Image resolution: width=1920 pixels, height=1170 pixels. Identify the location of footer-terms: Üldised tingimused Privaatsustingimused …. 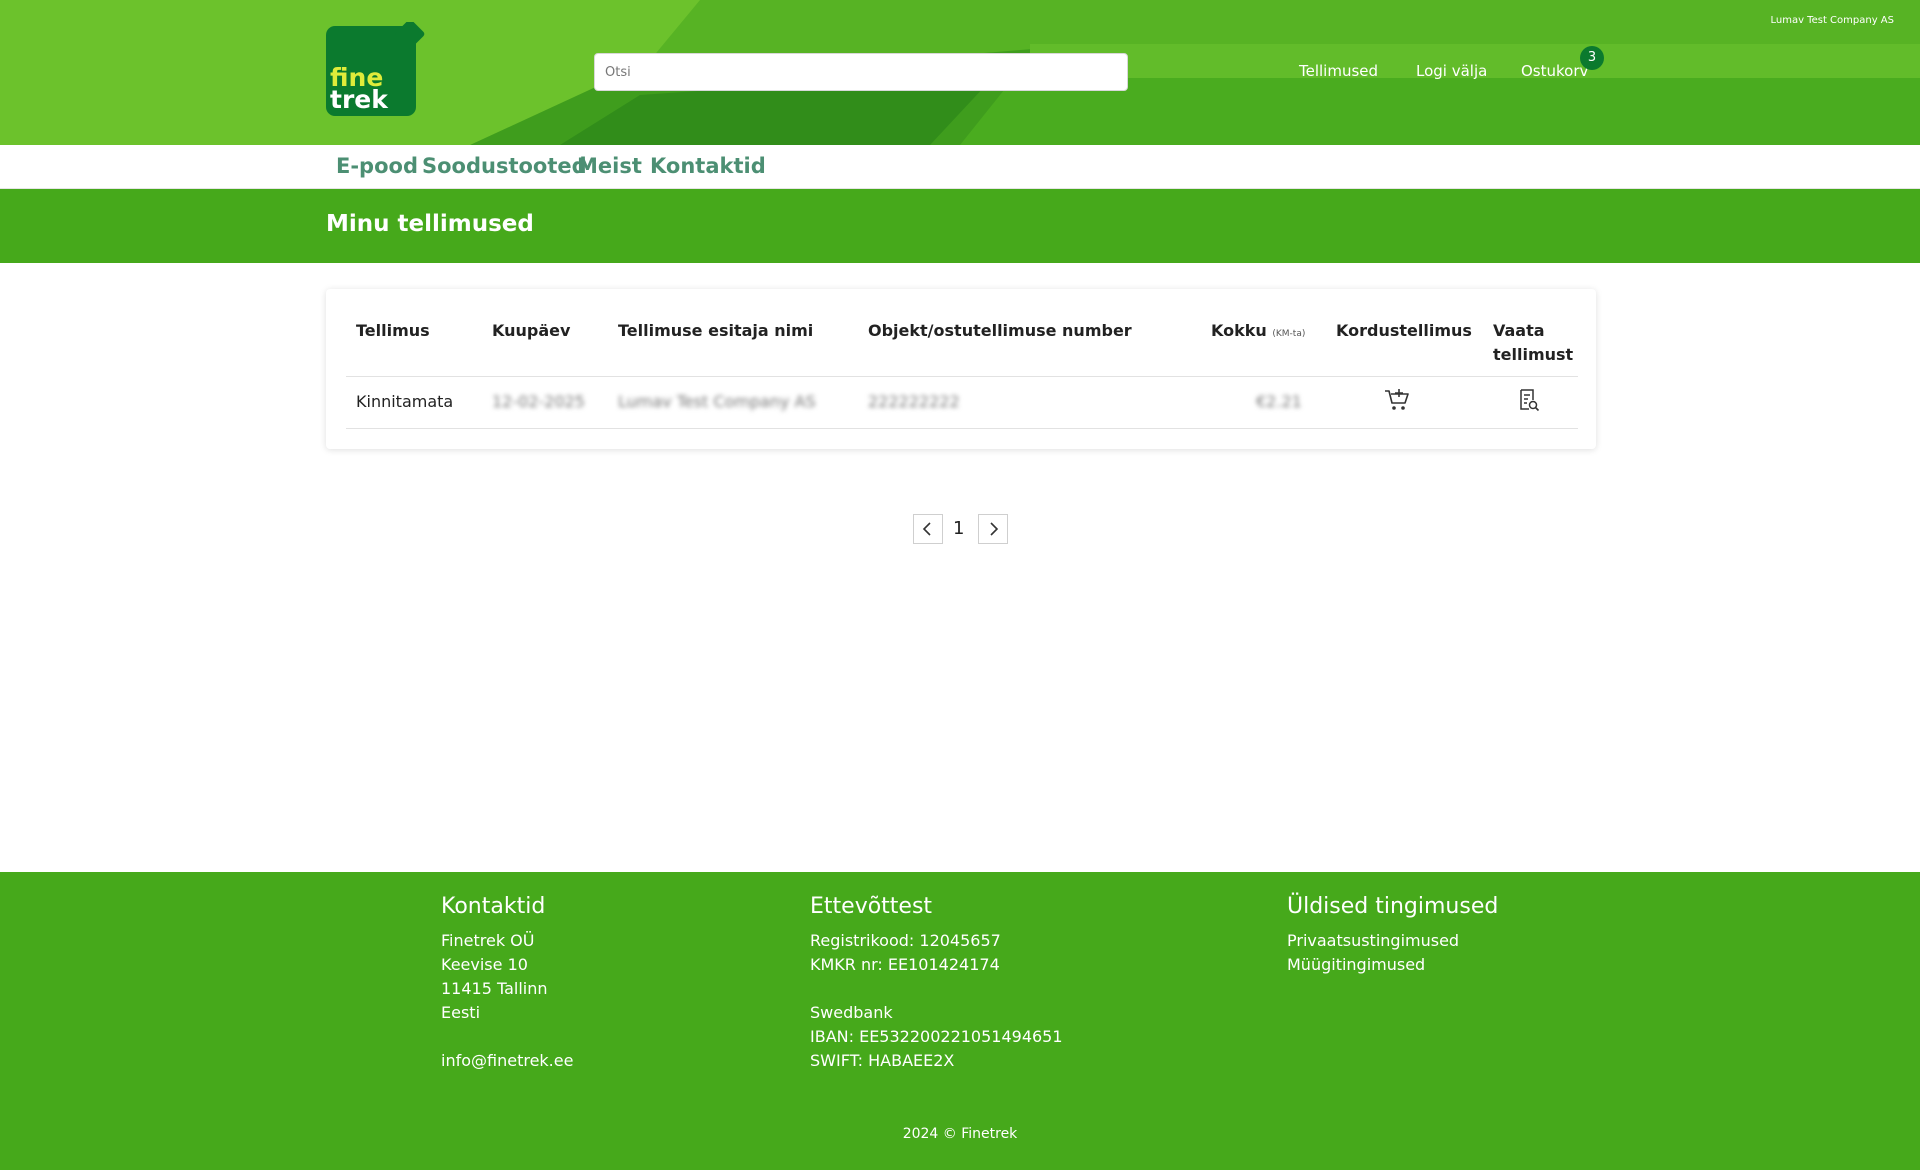
(1392, 935).